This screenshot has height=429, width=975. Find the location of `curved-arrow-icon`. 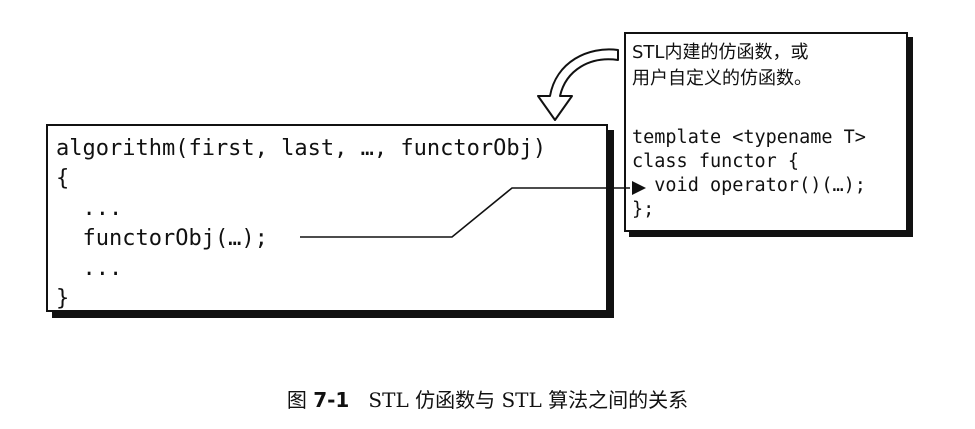

curved-arrow-icon is located at coordinates (578, 84).